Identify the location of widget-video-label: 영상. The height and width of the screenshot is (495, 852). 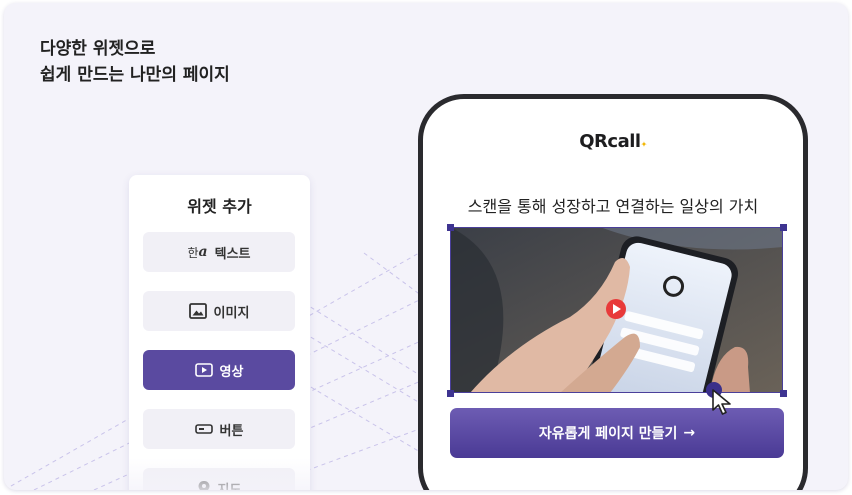
(231, 372).